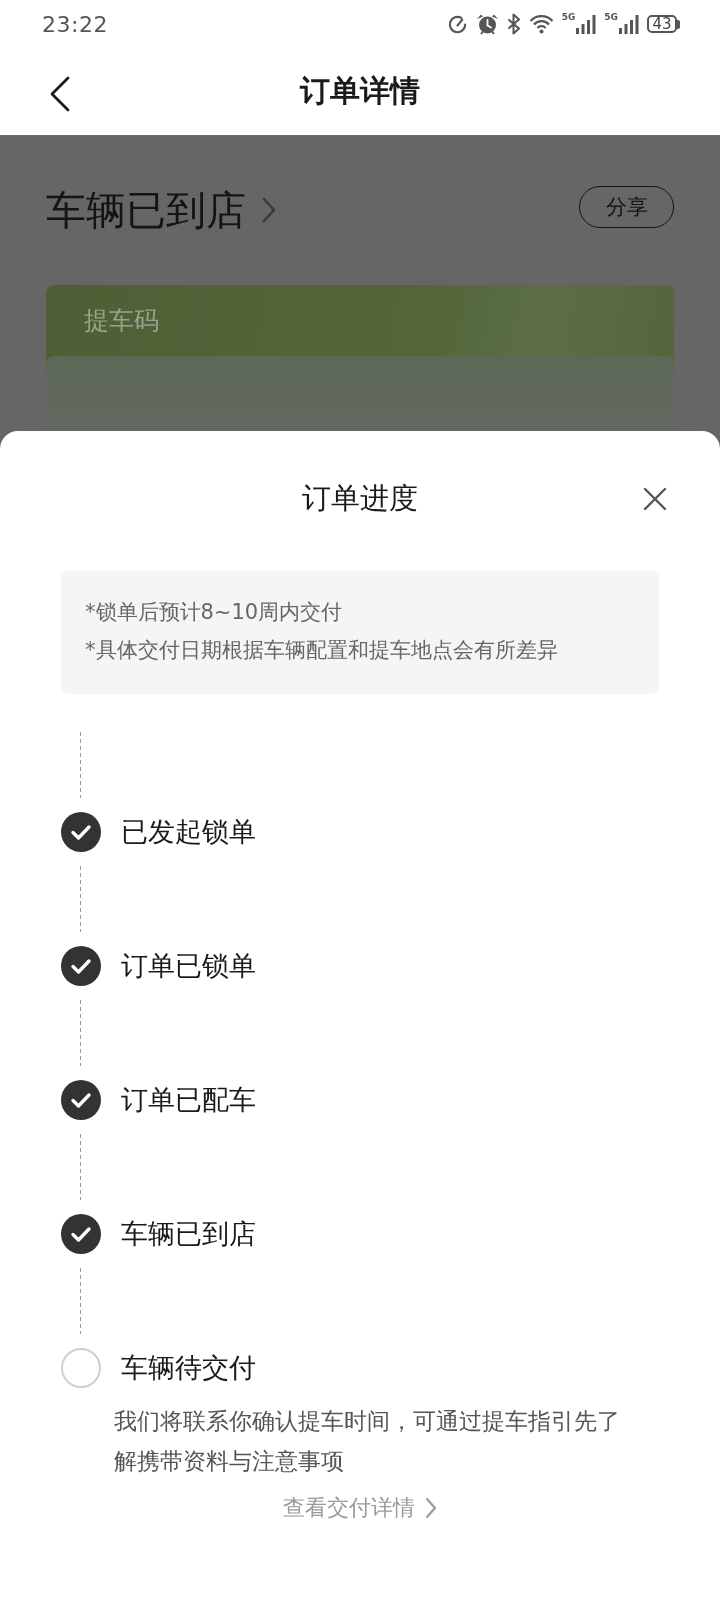  Describe the element at coordinates (457, 24) in the screenshot. I see `speedometer-icon` at that location.